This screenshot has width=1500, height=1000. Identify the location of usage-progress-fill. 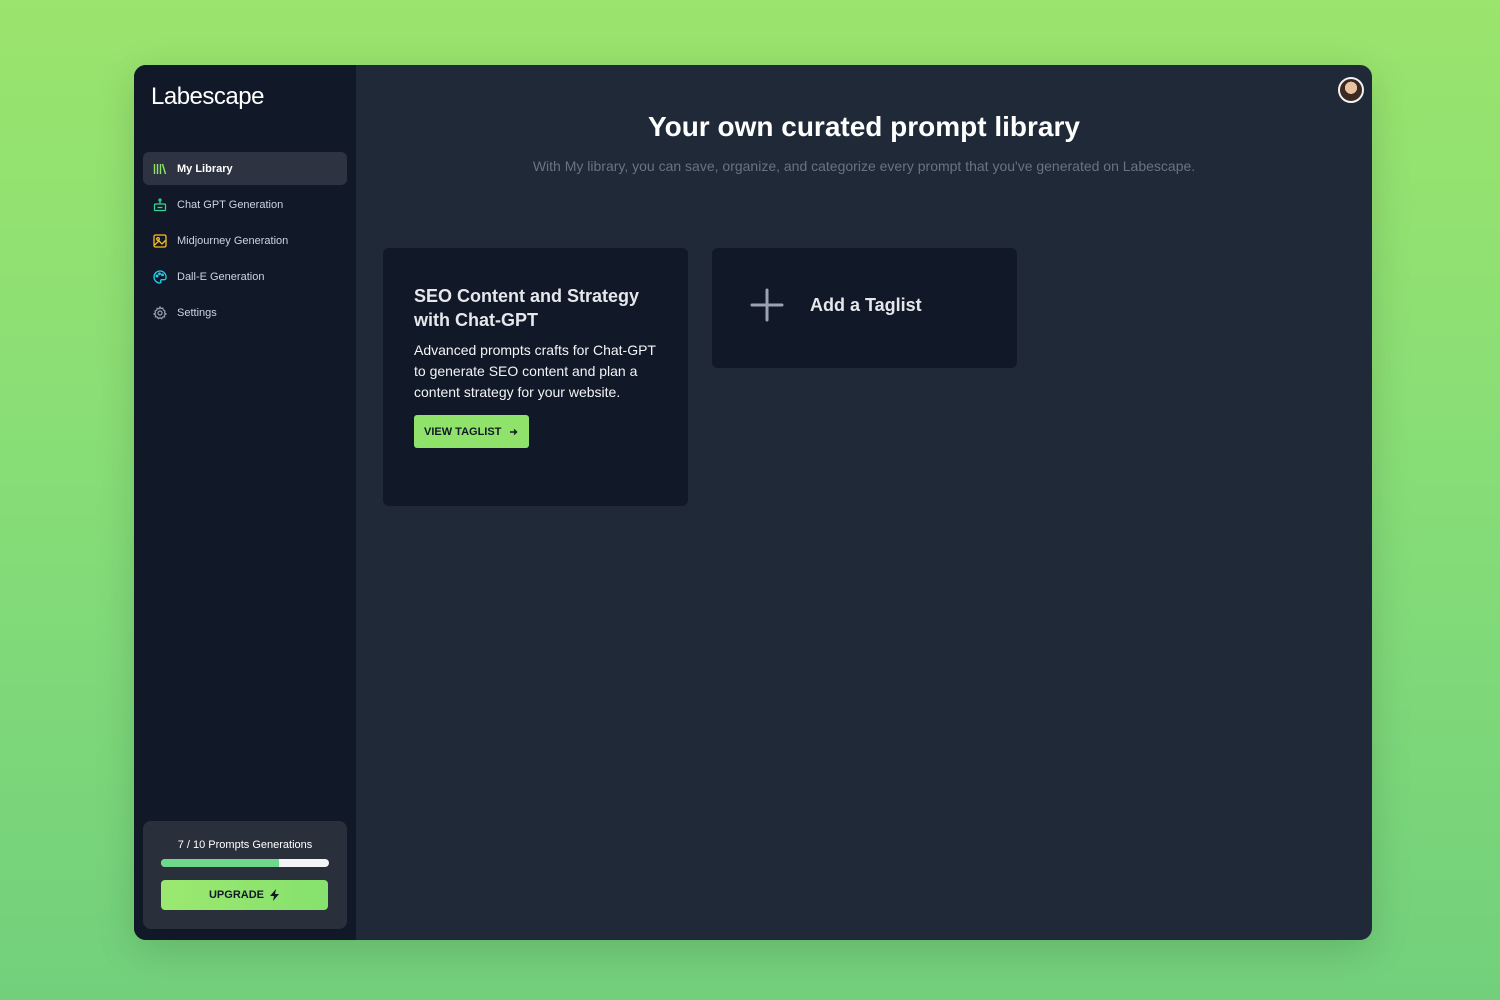
(220, 863).